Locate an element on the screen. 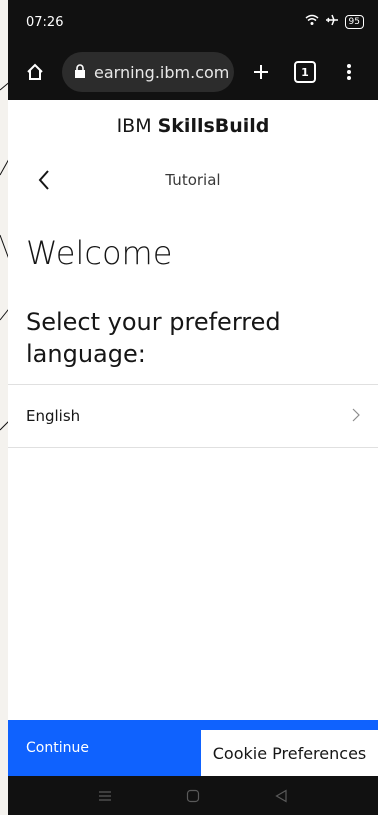 The width and height of the screenshot is (378, 815). home-square-icon is located at coordinates (193, 796).